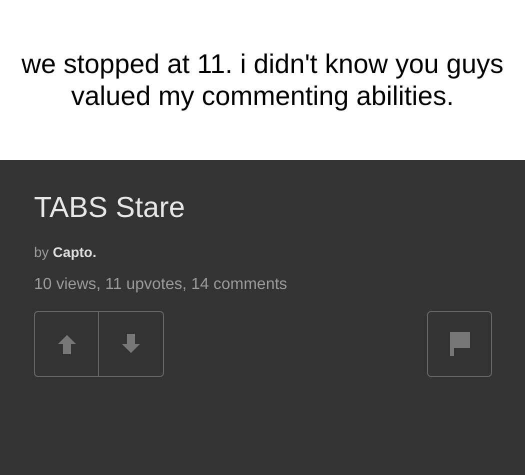 This screenshot has height=475, width=525. What do you see at coordinates (41, 252) in the screenshot?
I see `by-label: by` at bounding box center [41, 252].